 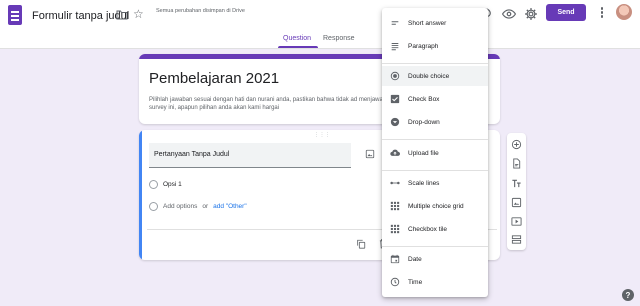 I want to click on forms-logo-icon, so click(x=15, y=15).